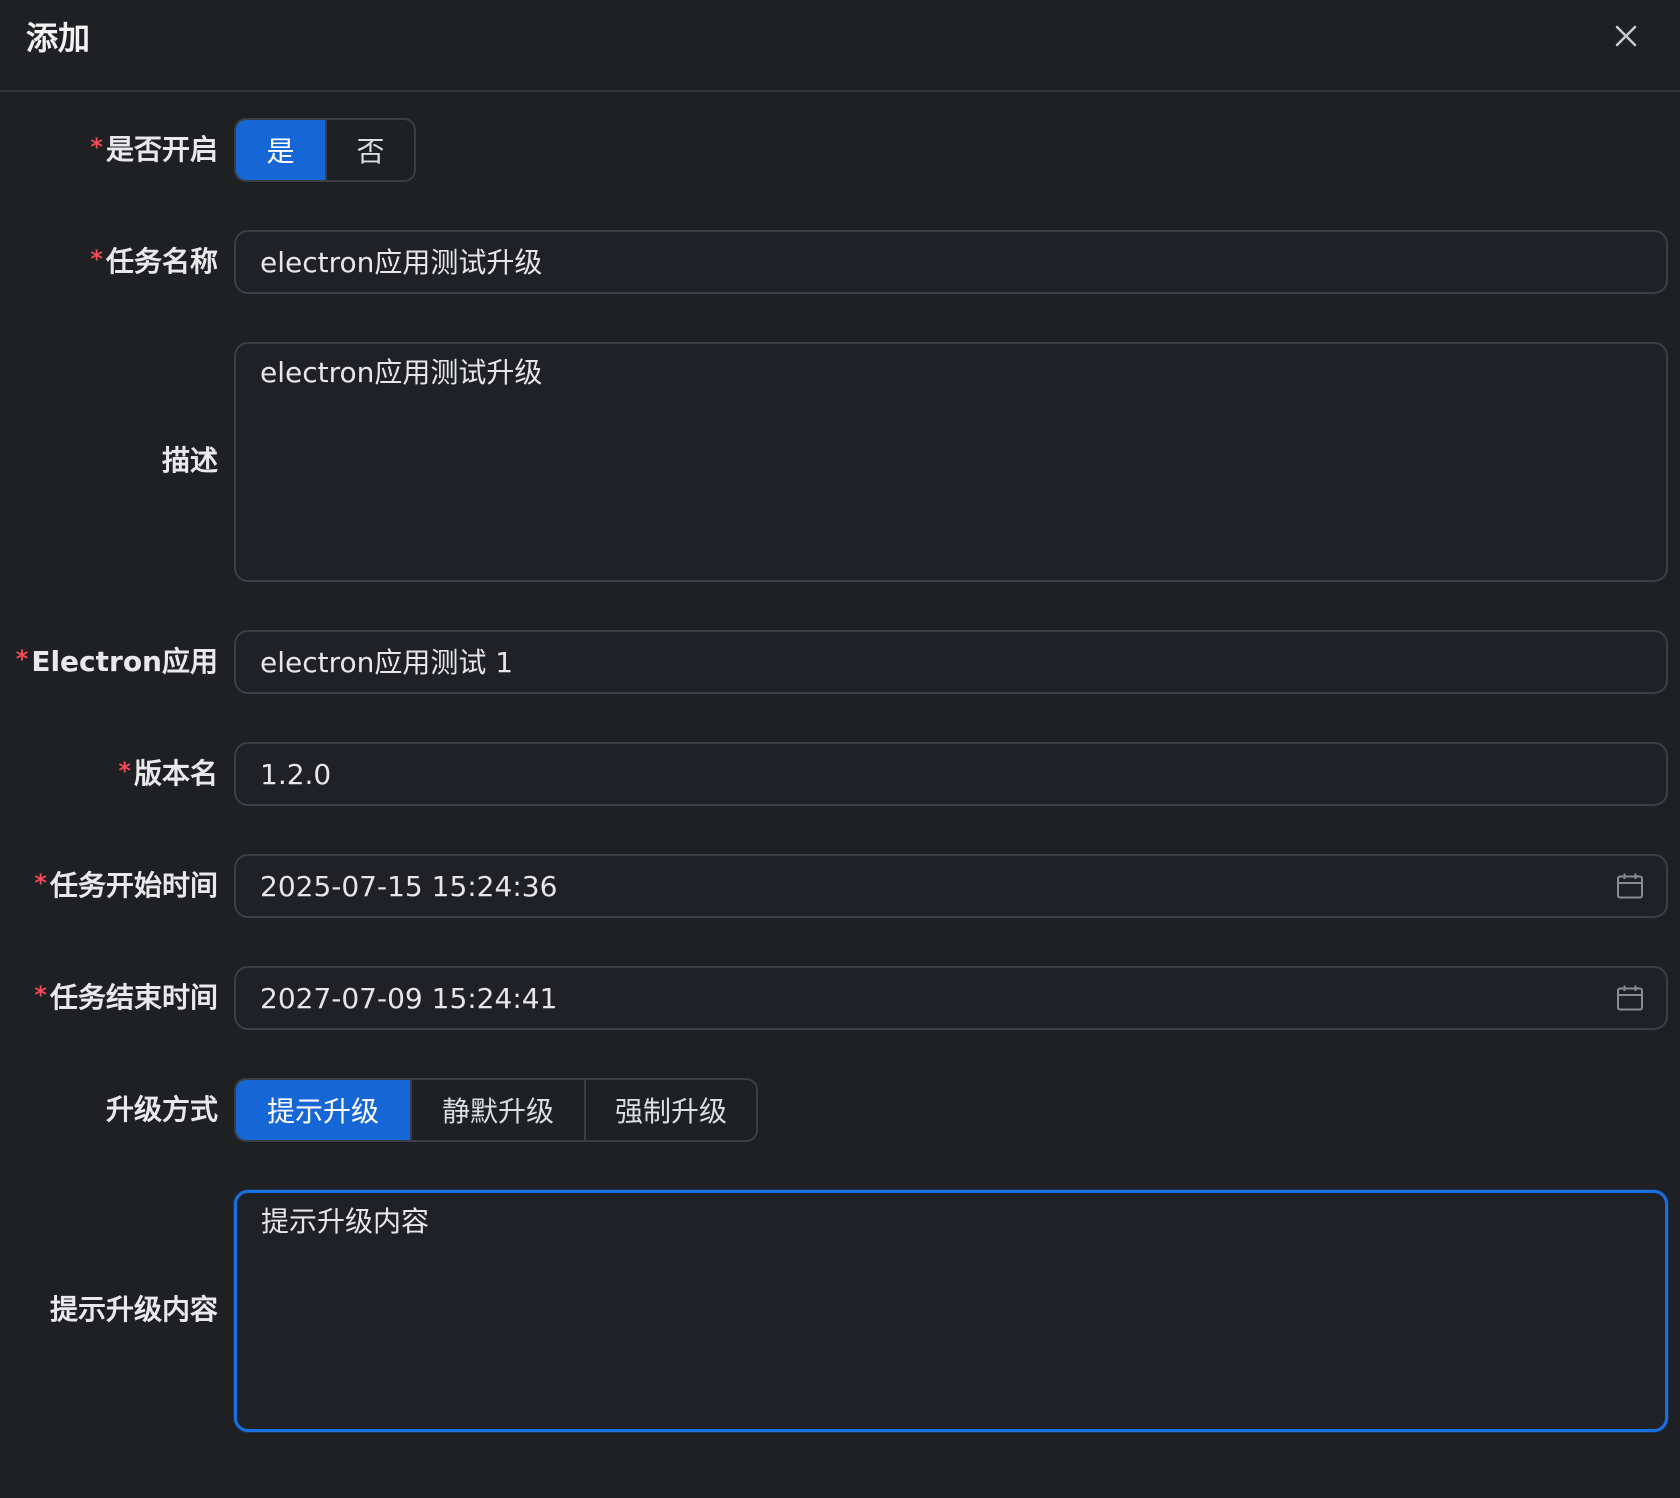 Image resolution: width=1680 pixels, height=1498 pixels. What do you see at coordinates (126, 997) in the screenshot?
I see `end-time-label: * 任务结束时间` at bounding box center [126, 997].